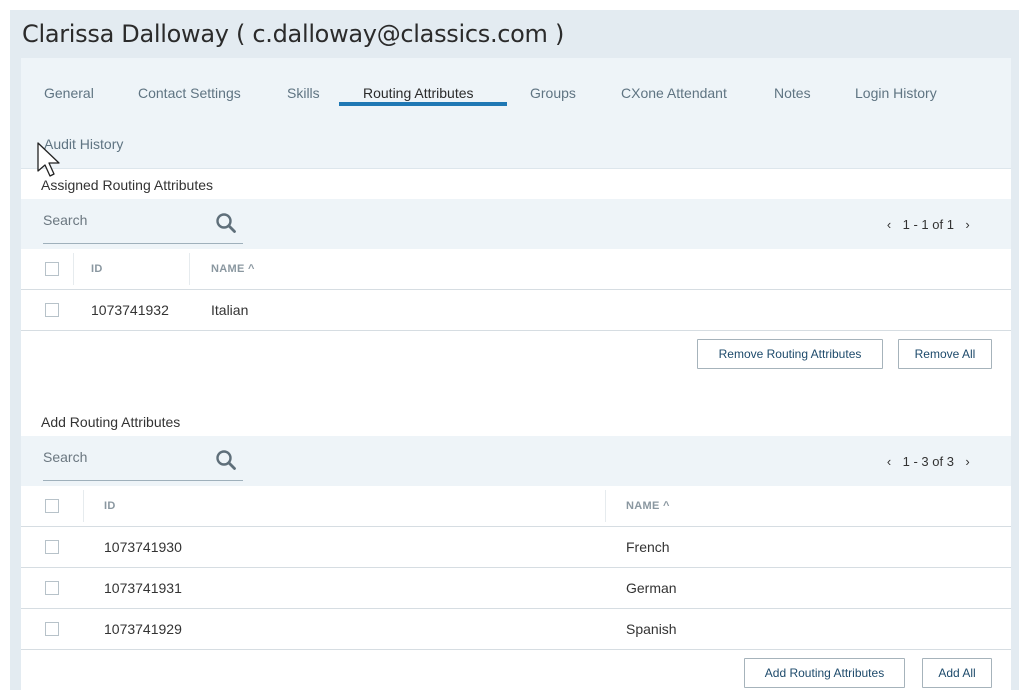  I want to click on tab-cxone-attendant: CXone Attendant, so click(674, 93).